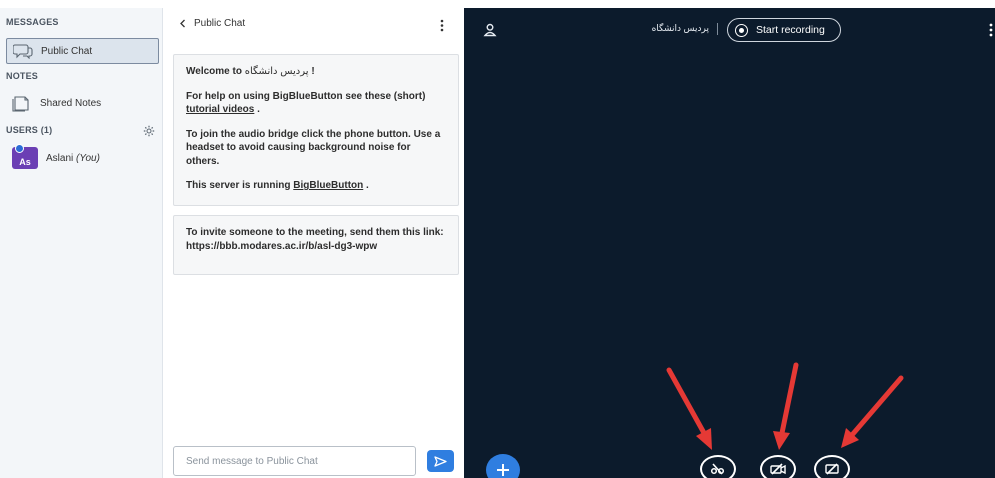  What do you see at coordinates (220, 23) in the screenshot?
I see `chat-title: Public Chat` at bounding box center [220, 23].